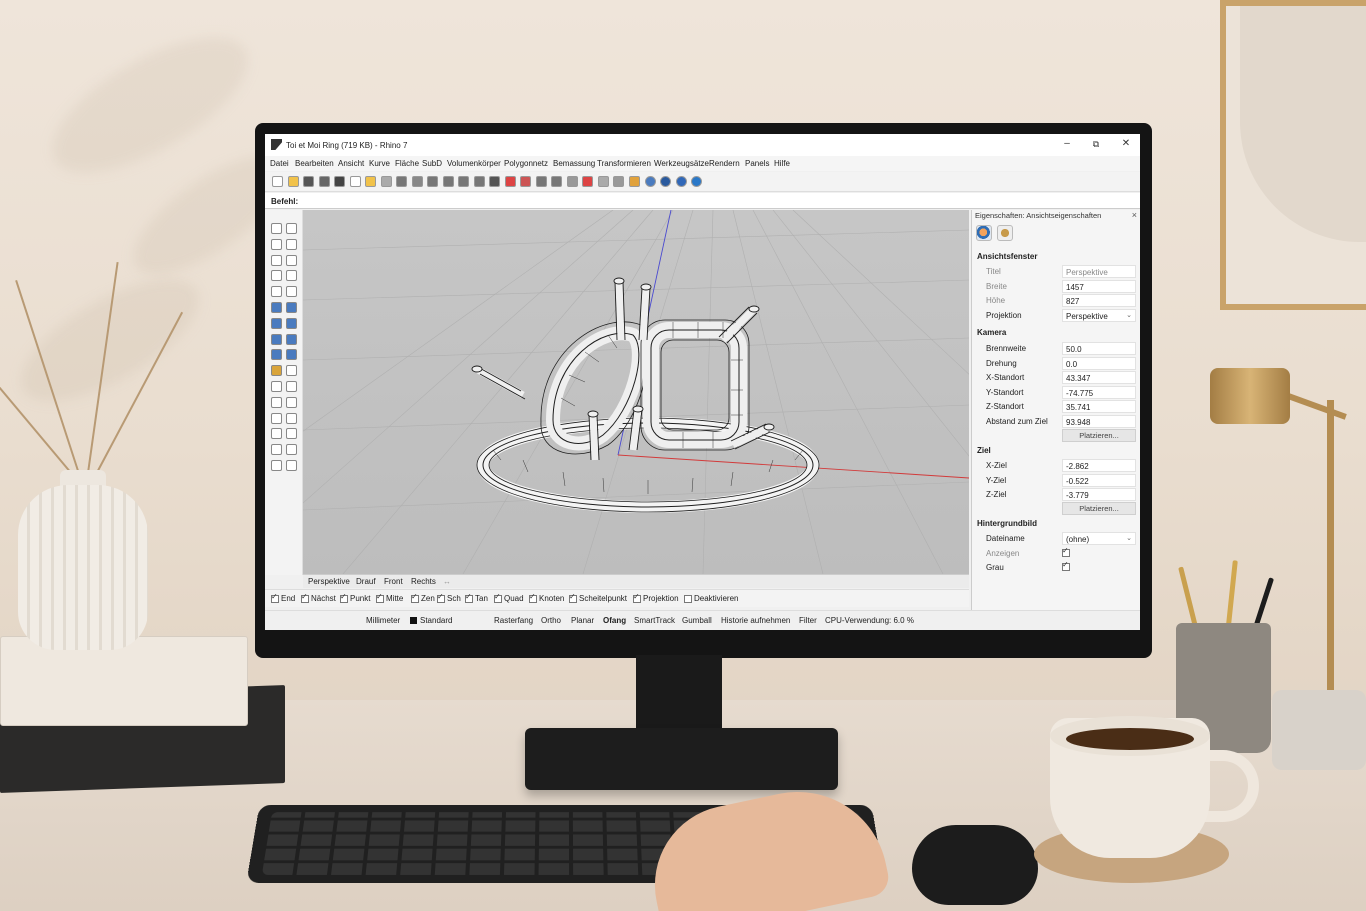 The height and width of the screenshot is (911, 1366). I want to click on tab-perspektive: Perspektive, so click(329, 581).